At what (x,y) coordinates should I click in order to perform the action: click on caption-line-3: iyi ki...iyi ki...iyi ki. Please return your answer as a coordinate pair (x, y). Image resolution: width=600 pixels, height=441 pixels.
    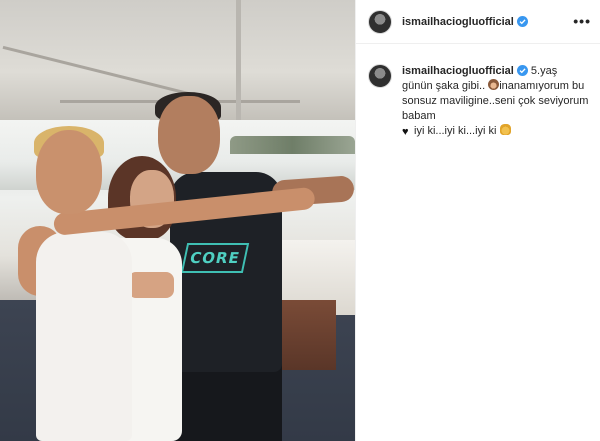
    Looking at the image, I should click on (455, 131).